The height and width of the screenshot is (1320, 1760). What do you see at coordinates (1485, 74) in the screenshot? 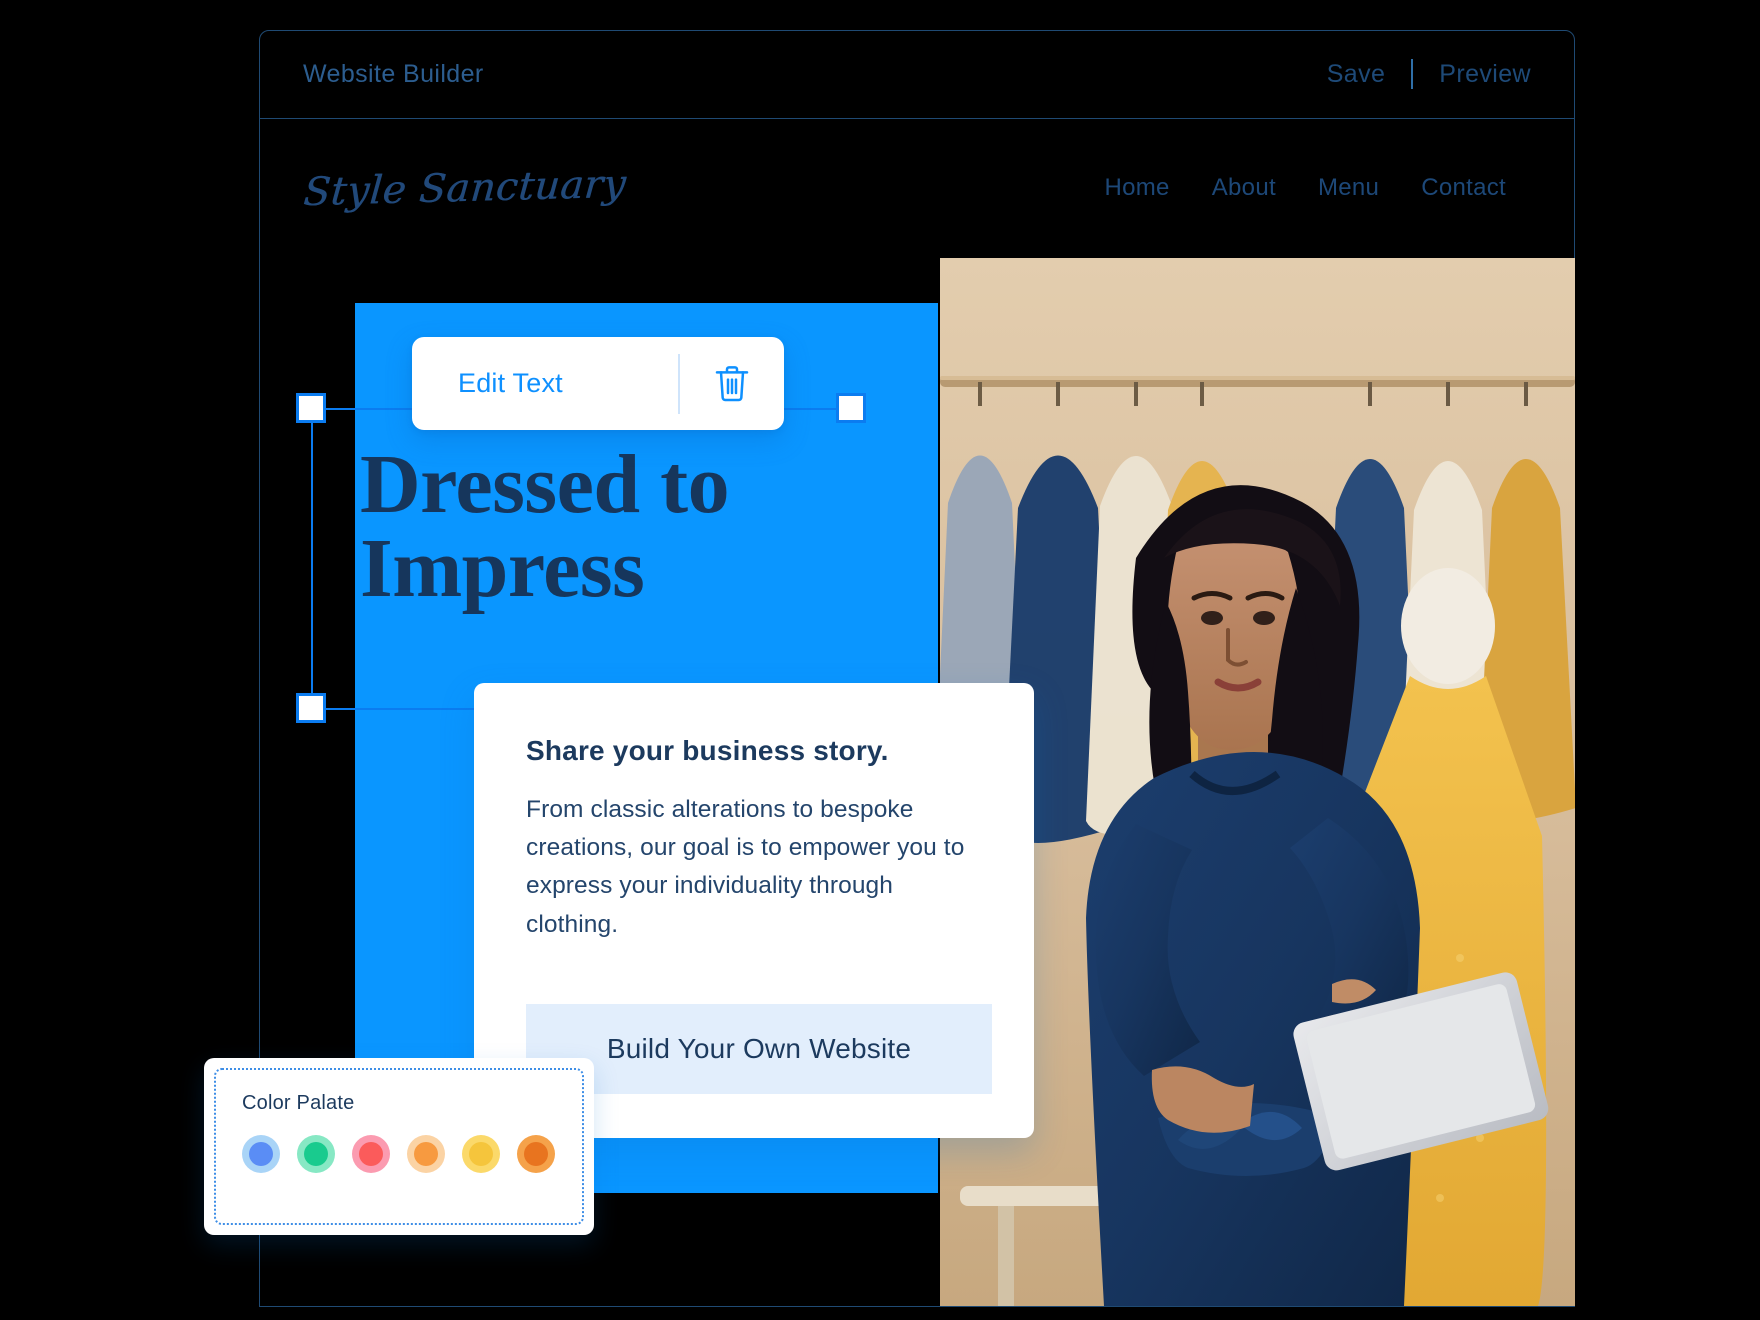
I see `preview-button: Preview` at bounding box center [1485, 74].